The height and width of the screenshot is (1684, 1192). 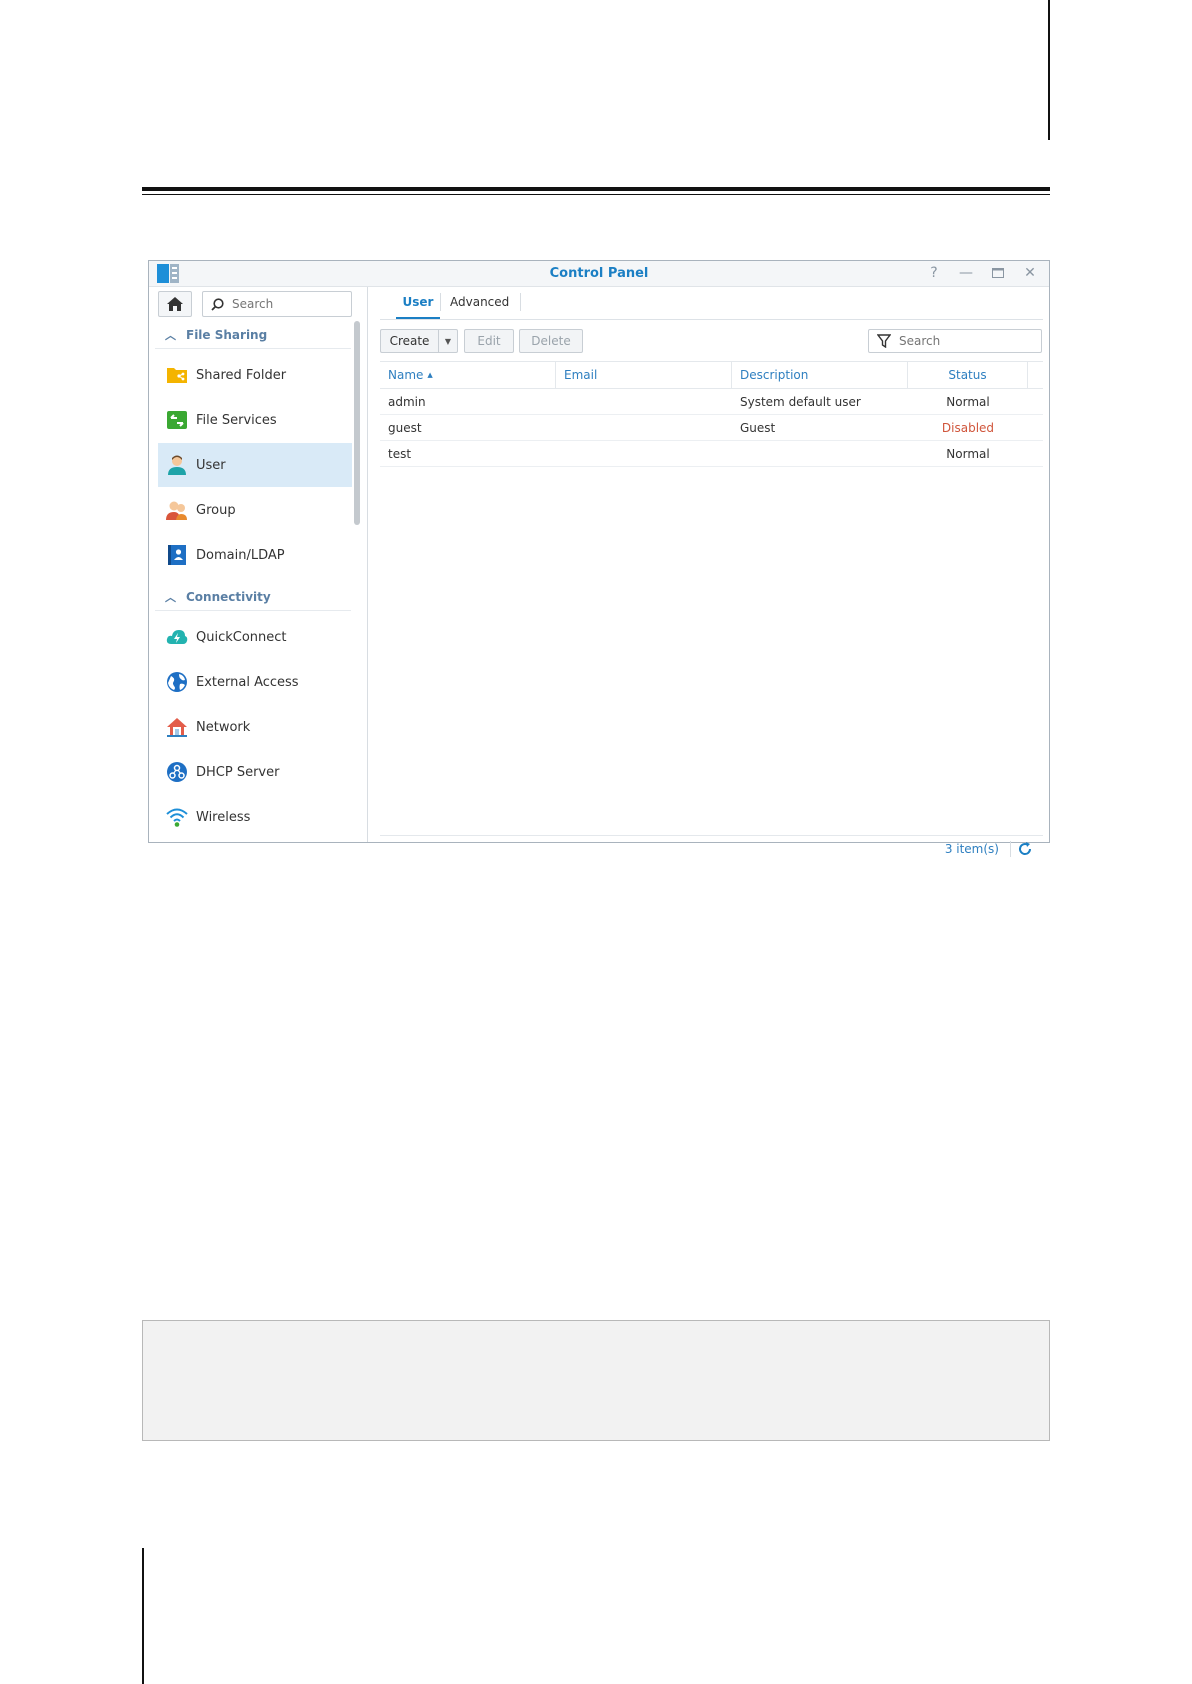 I want to click on sidebar-item-shared-folder: Shared Folder, so click(x=255, y=375).